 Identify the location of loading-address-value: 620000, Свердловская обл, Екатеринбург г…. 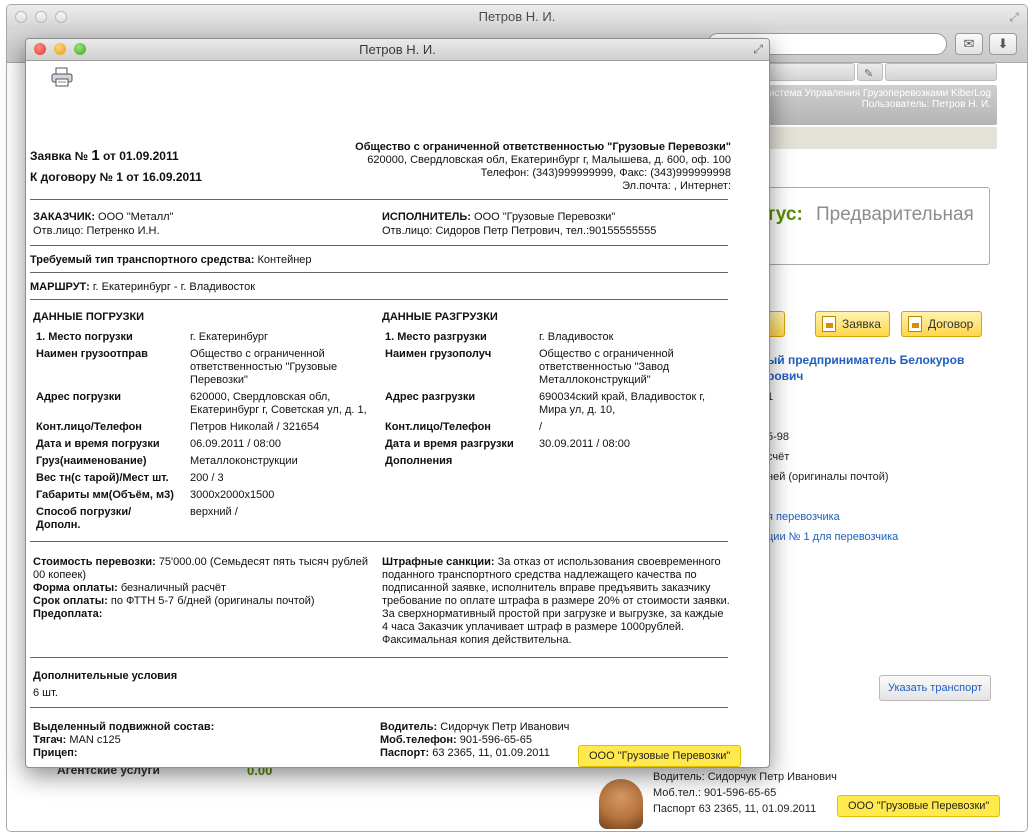
(278, 404).